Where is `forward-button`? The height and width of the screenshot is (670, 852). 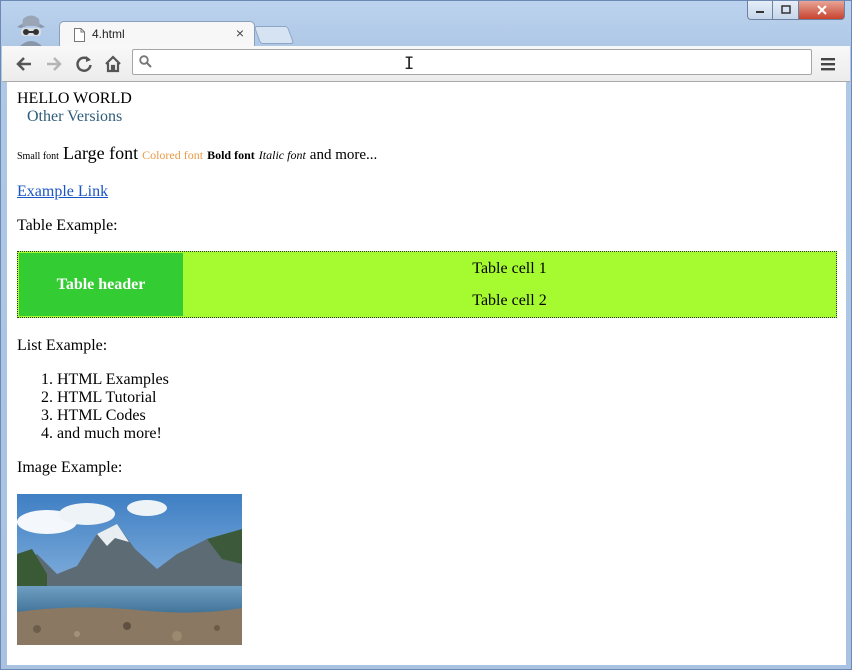 forward-button is located at coordinates (54, 64).